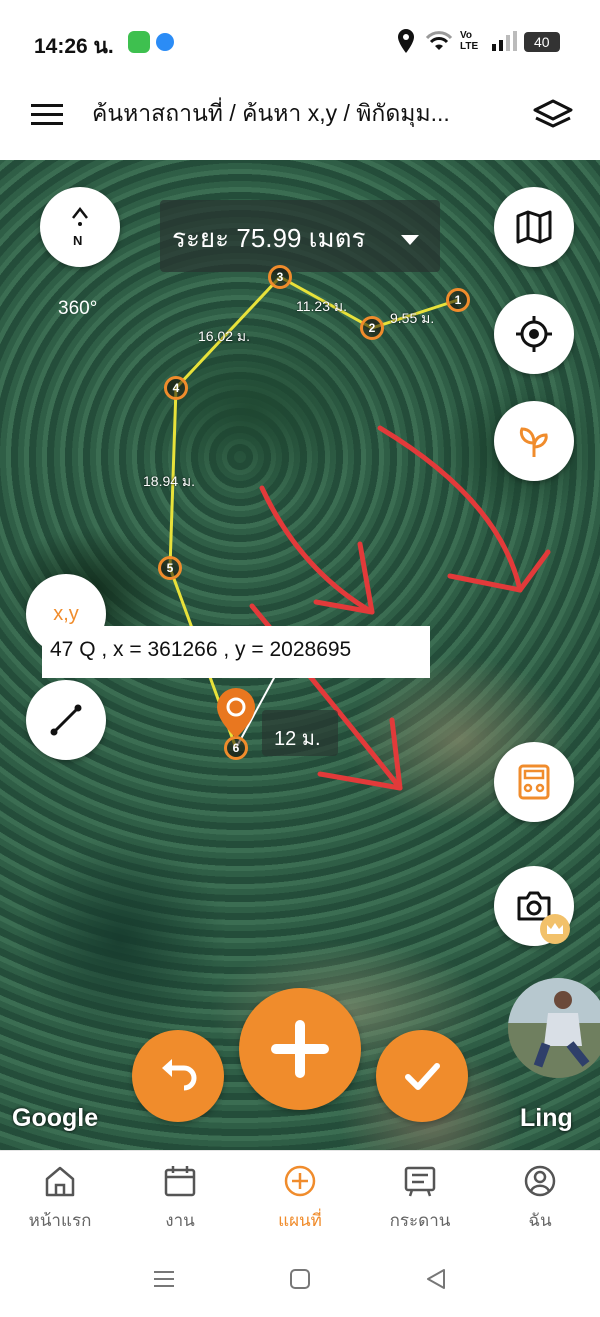 This screenshot has width=600, height=1317. What do you see at coordinates (80, 227) in the screenshot?
I see `compass-button: N` at bounding box center [80, 227].